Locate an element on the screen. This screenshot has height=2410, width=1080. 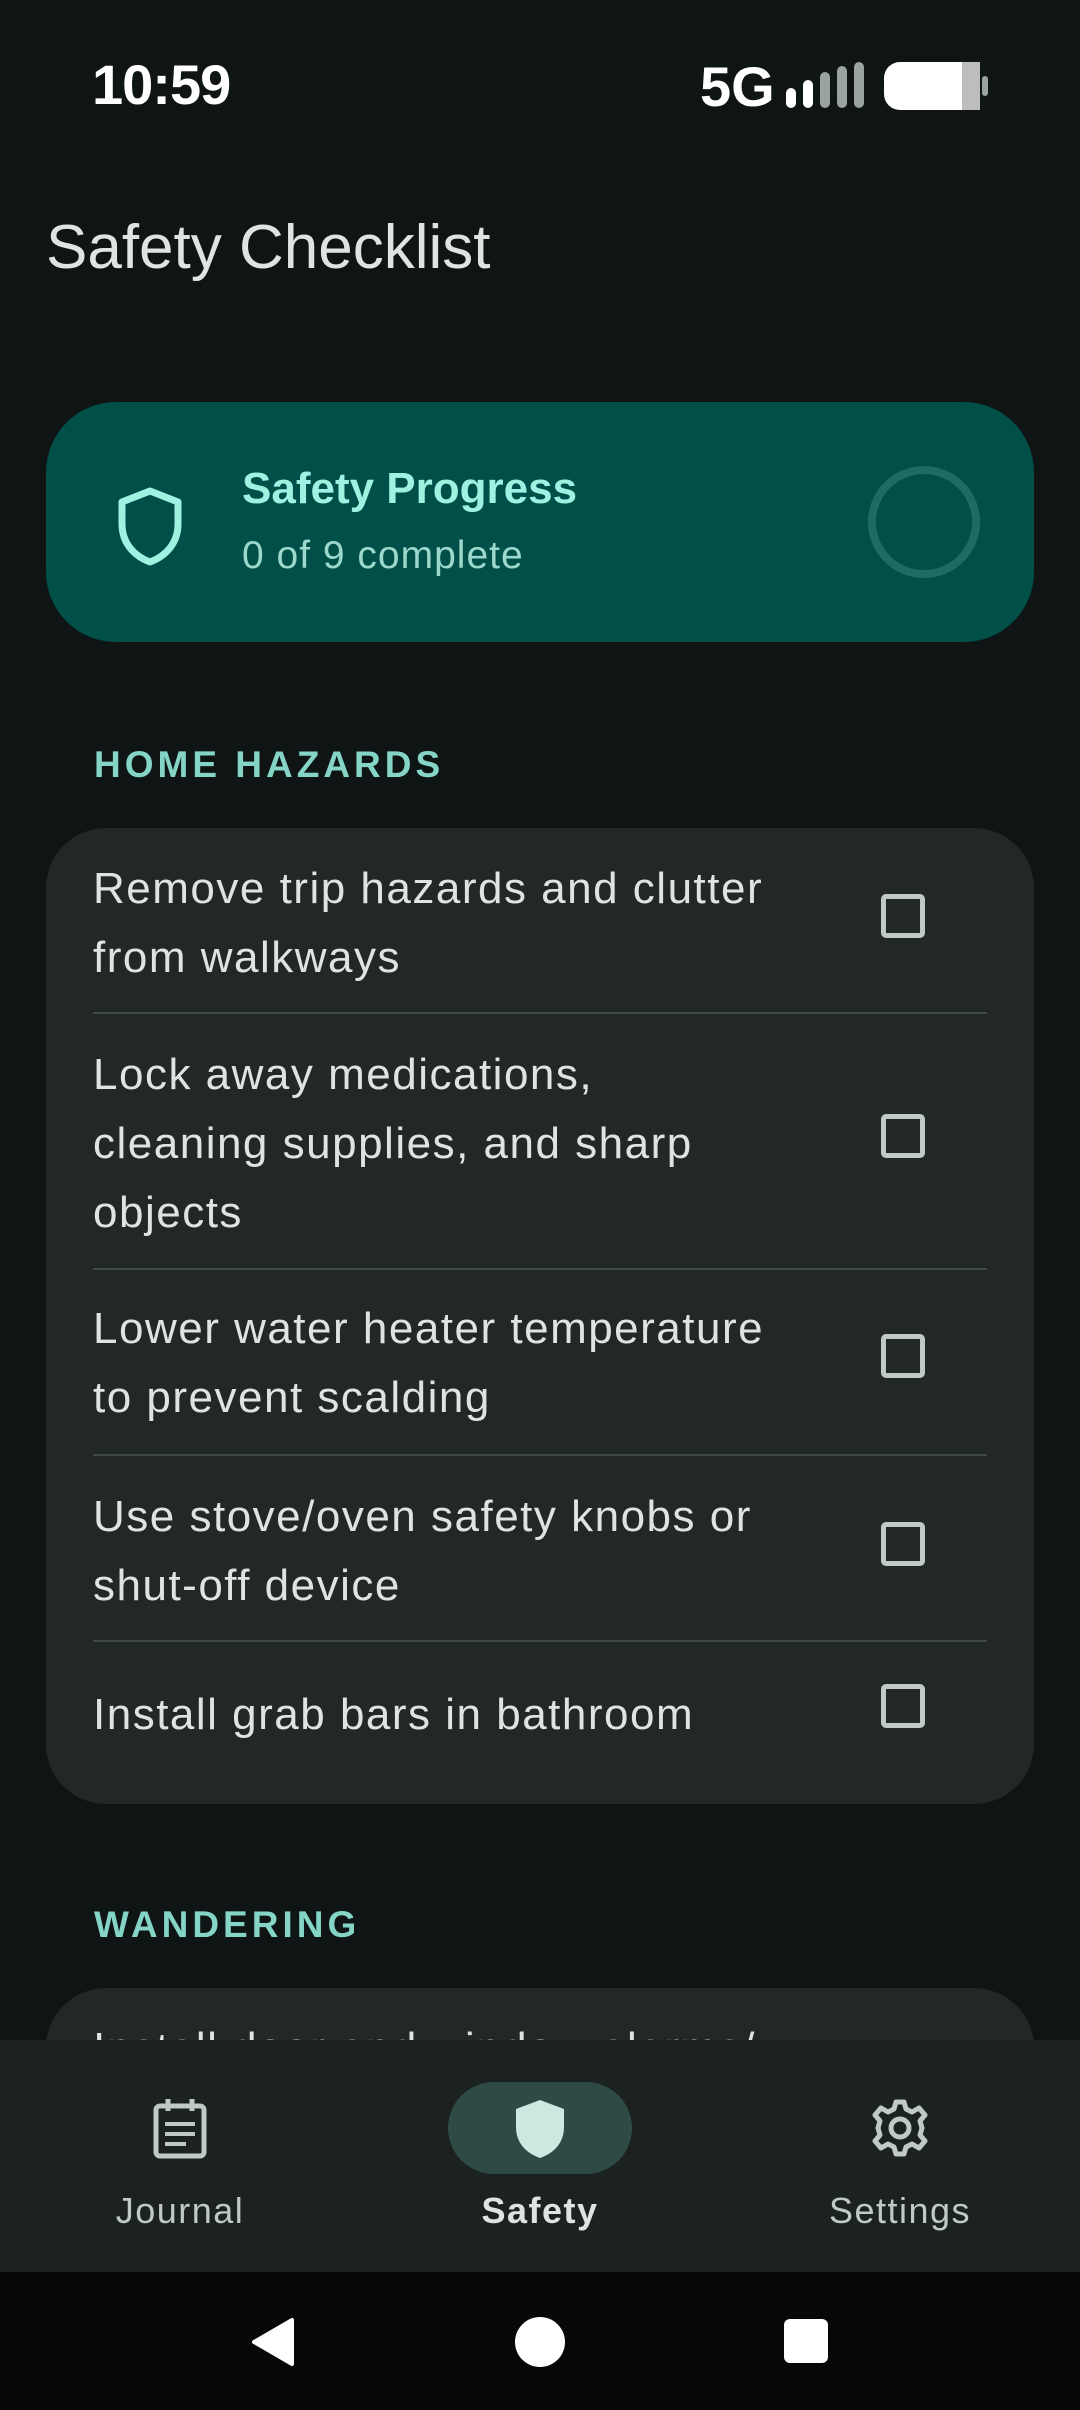
journal-icon is located at coordinates (180, 2129).